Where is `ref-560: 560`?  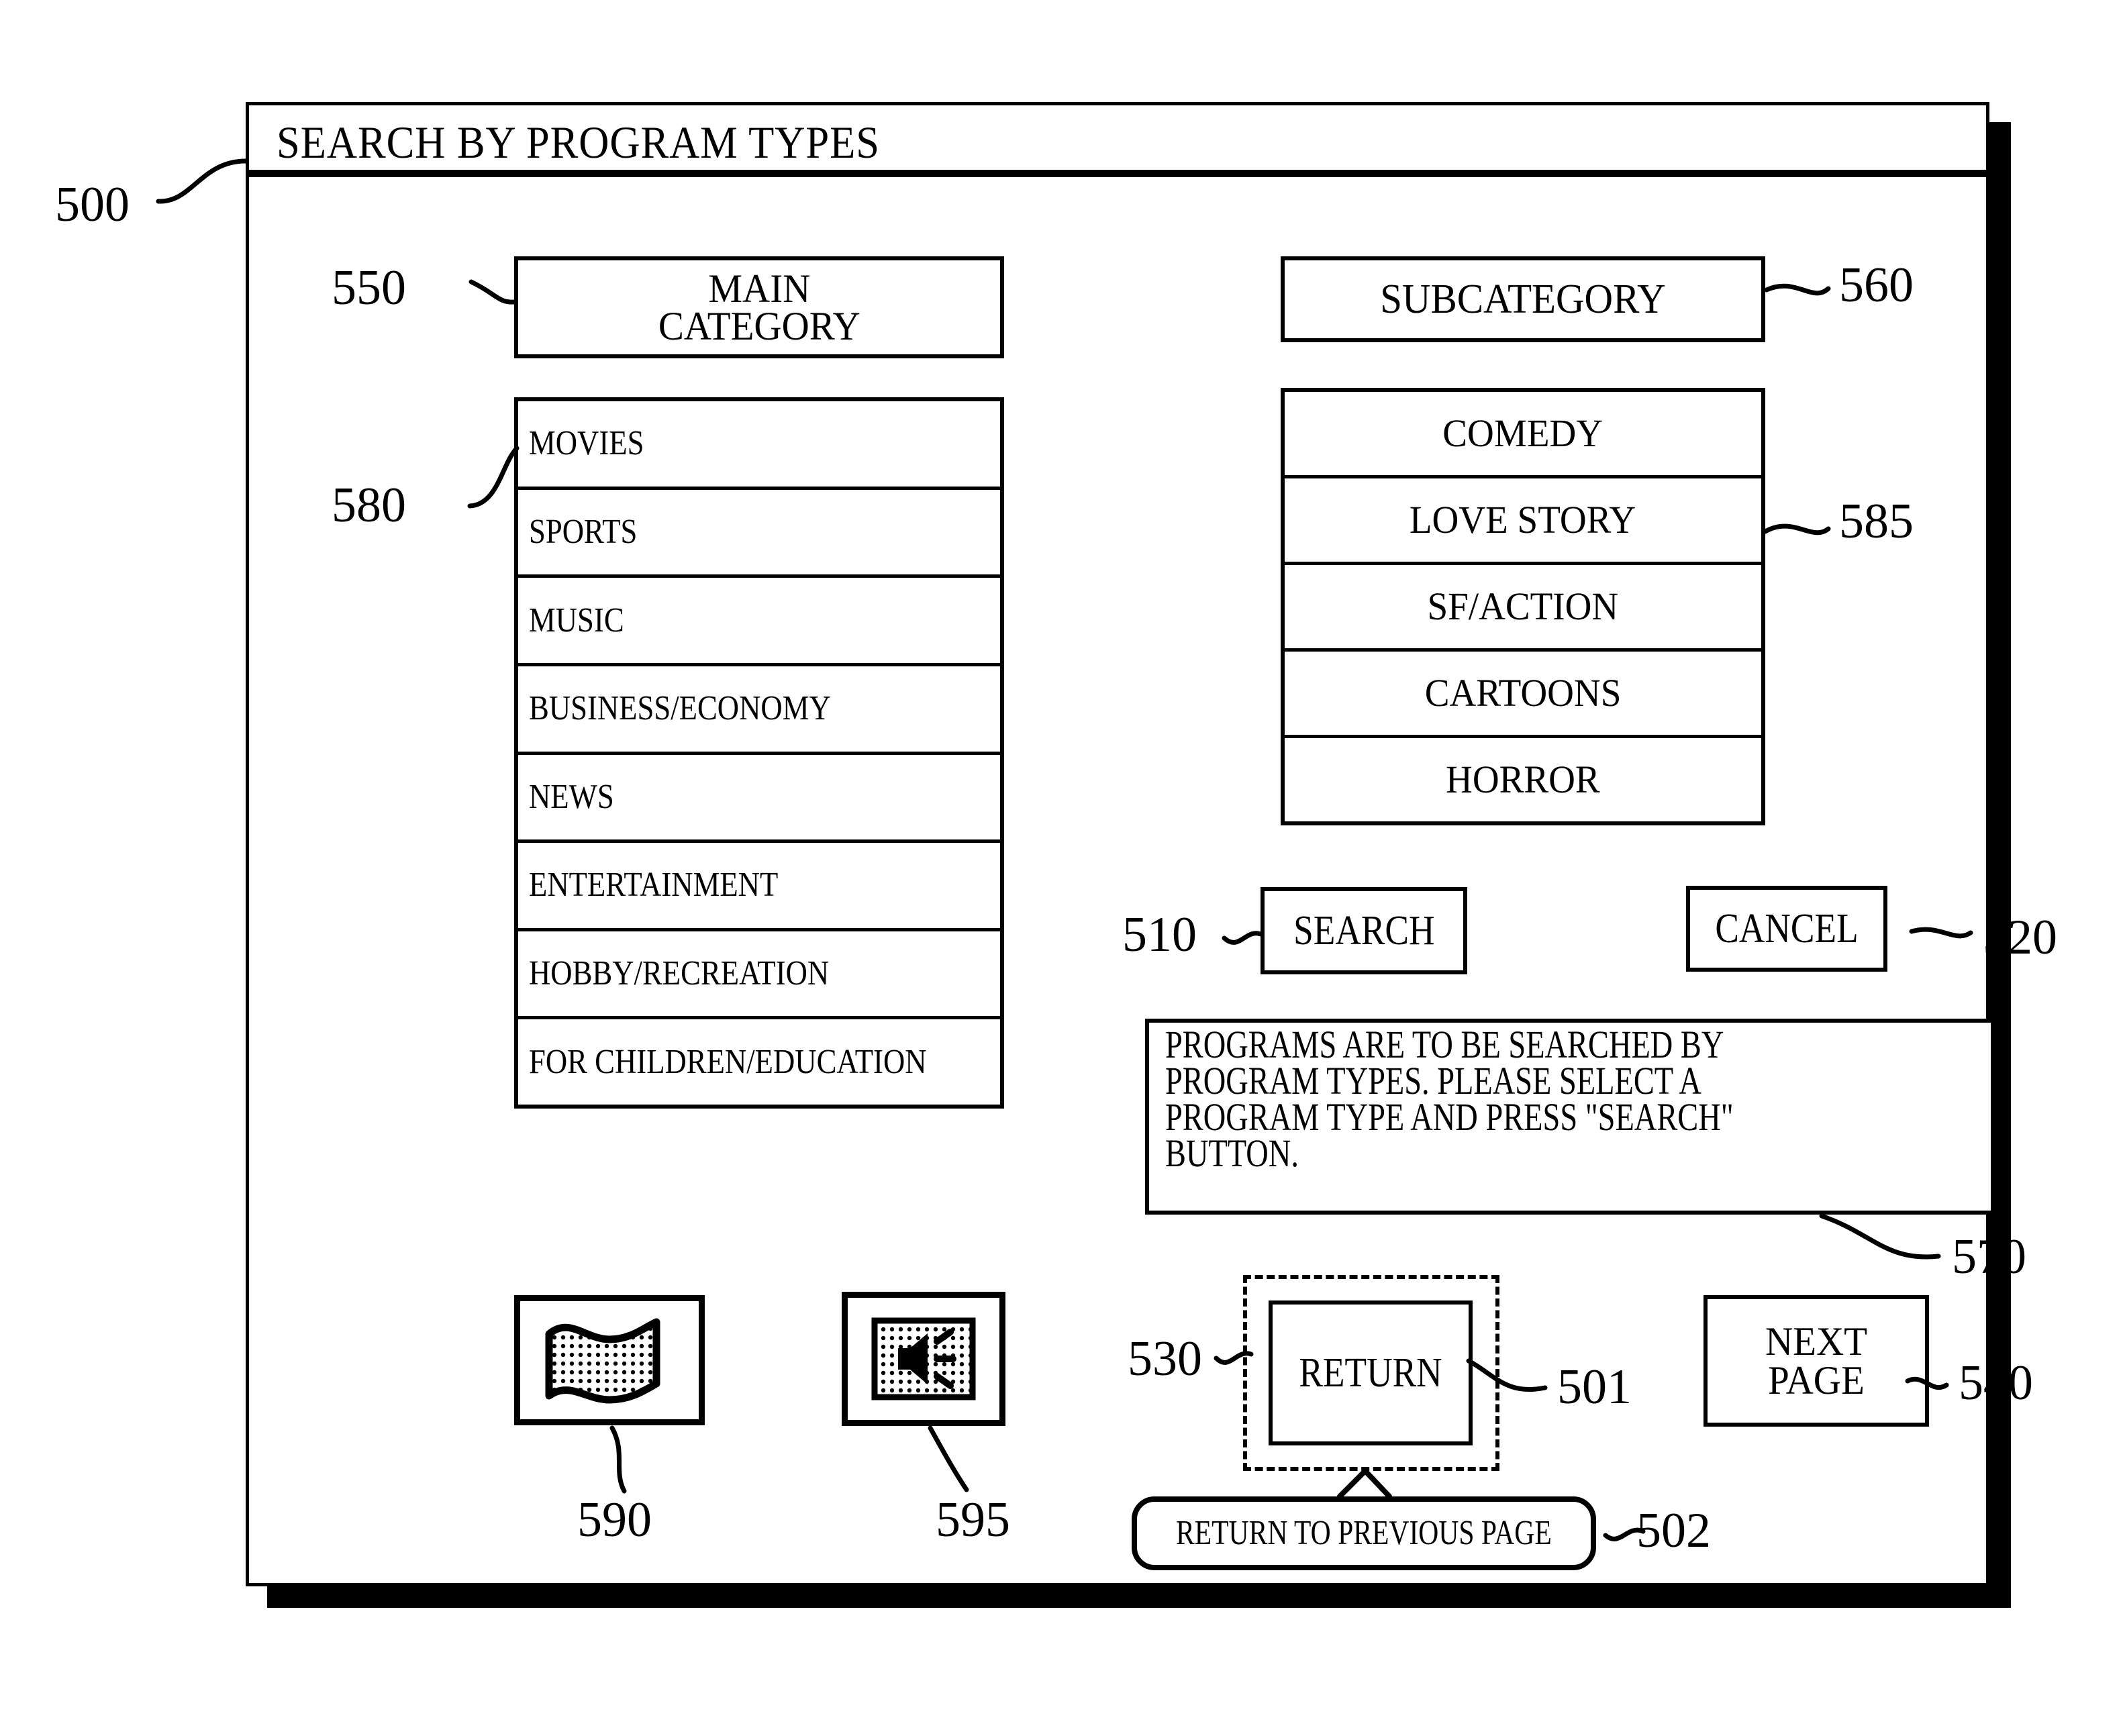 ref-560: 560 is located at coordinates (1876, 285).